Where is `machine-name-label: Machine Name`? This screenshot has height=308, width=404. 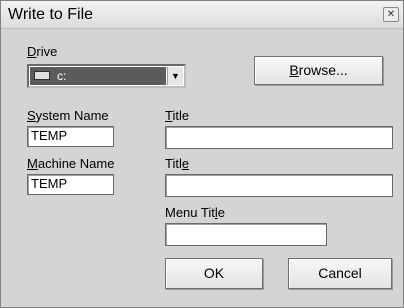
machine-name-label: Machine Name is located at coordinates (71, 163).